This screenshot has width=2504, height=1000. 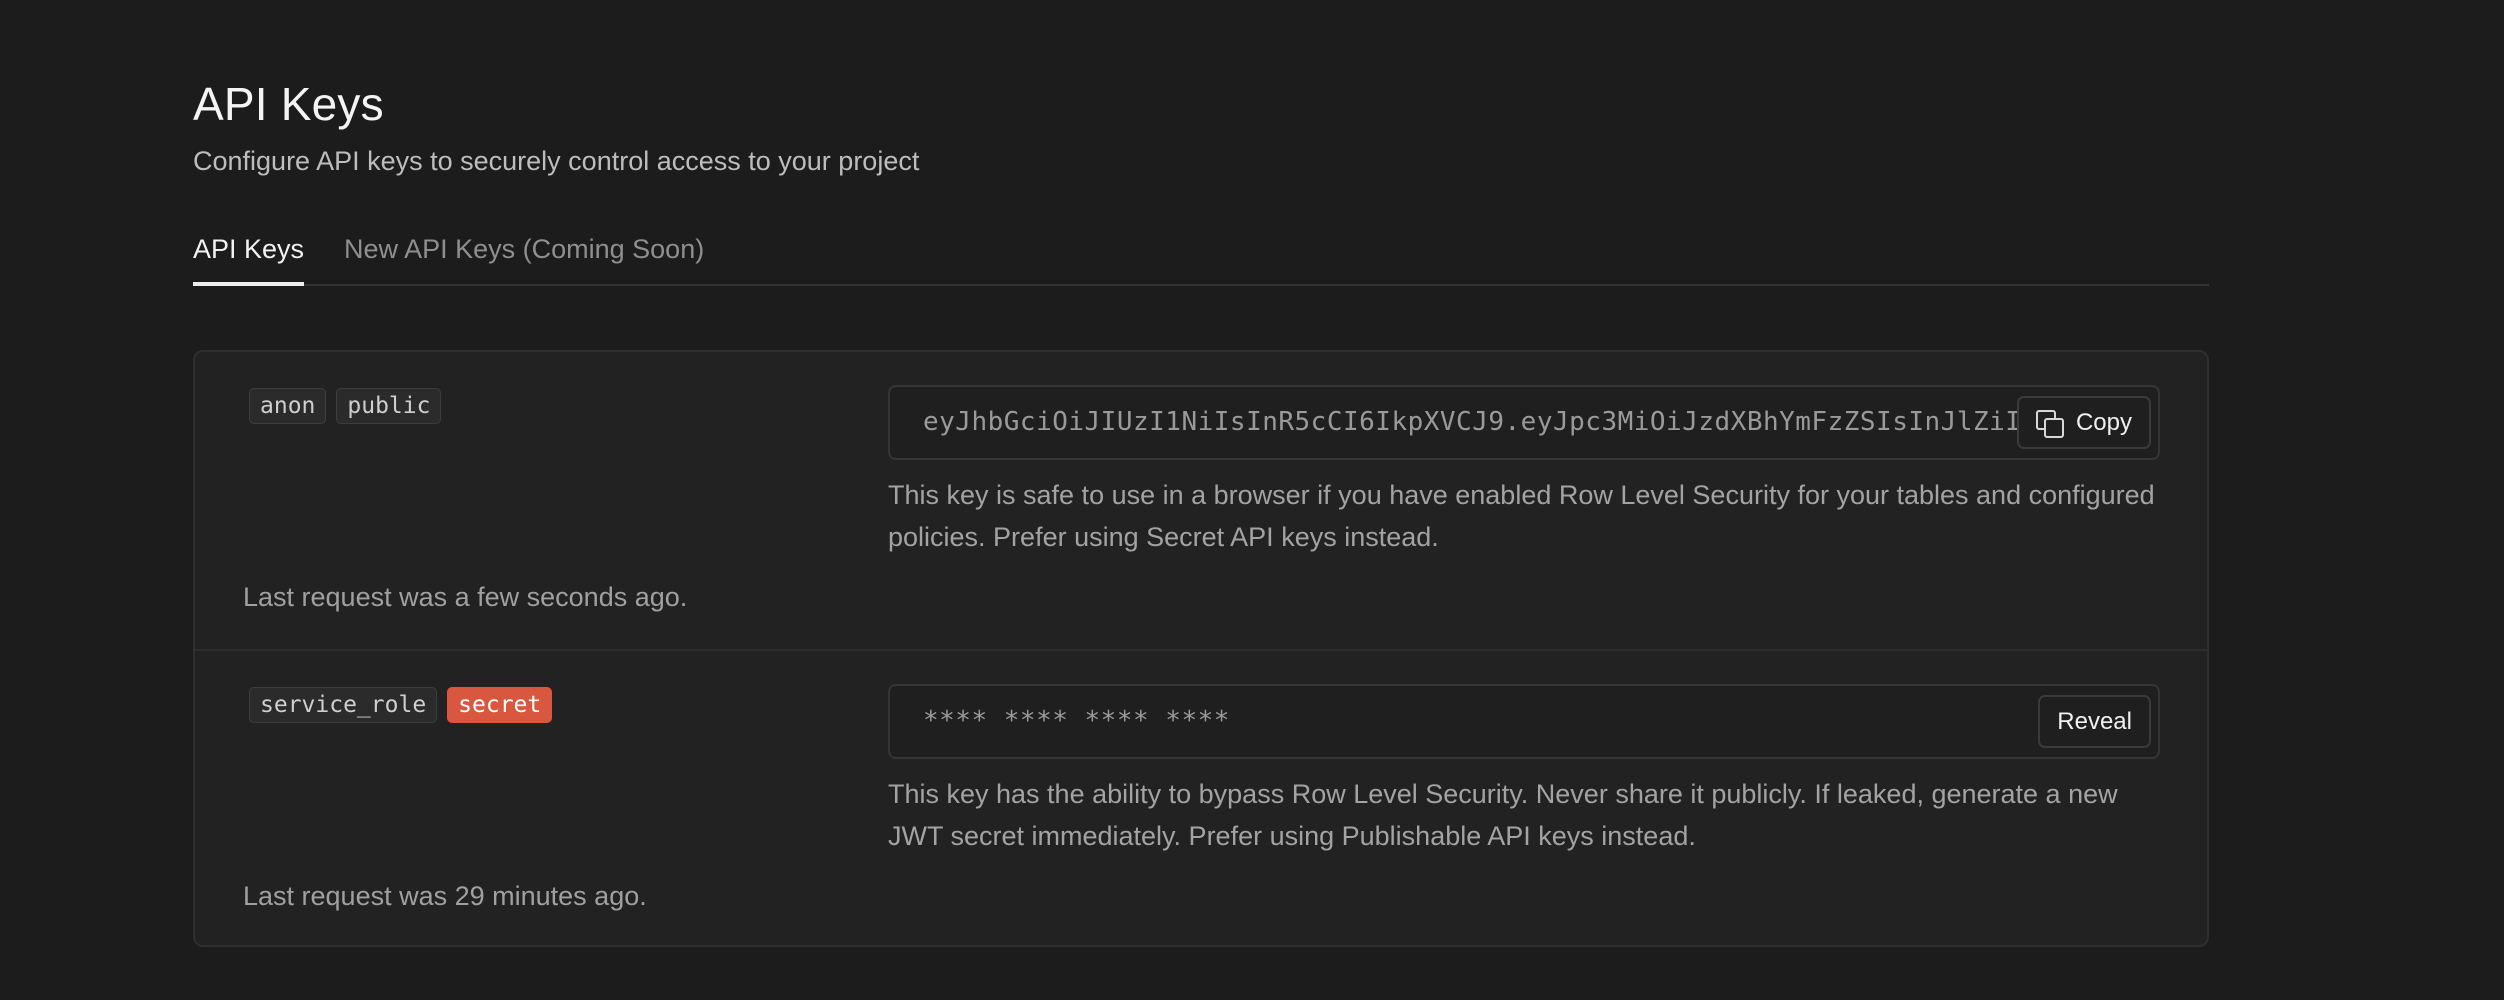 I want to click on tab-bar: API Keys New API Keys (Coming Soon), so click(x=1201, y=256).